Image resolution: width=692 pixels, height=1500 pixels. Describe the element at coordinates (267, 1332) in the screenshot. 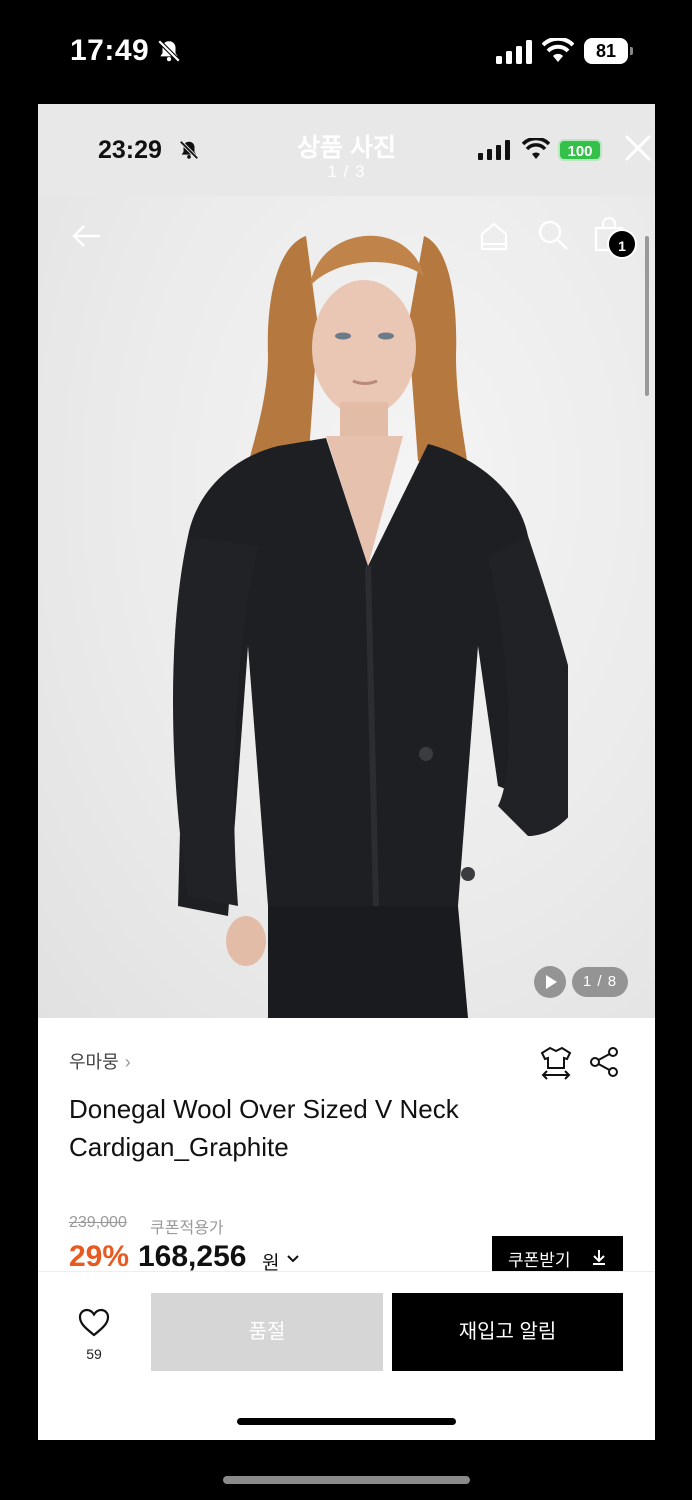

I see `soldout-button: 품절` at that location.